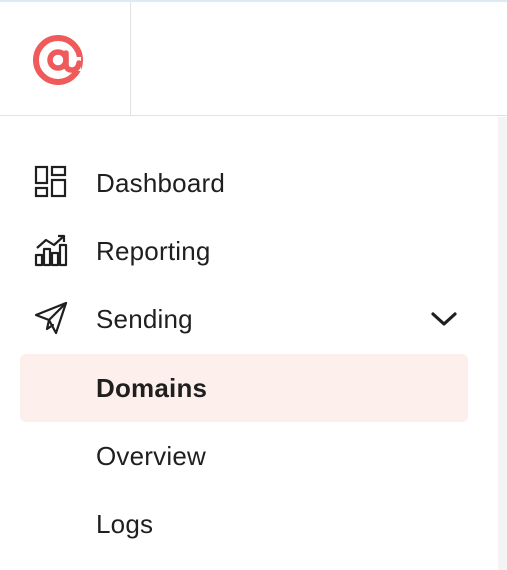 This screenshot has width=507, height=570. I want to click on sidebar-item-label: Sending, so click(144, 319).